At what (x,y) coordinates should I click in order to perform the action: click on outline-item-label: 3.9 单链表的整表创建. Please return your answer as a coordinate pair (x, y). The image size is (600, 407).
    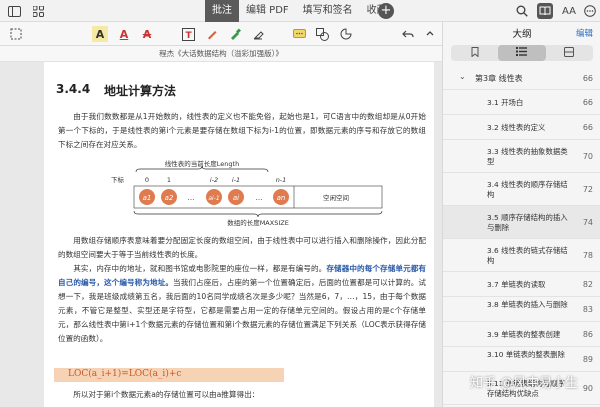
    Looking at the image, I should click on (524, 334).